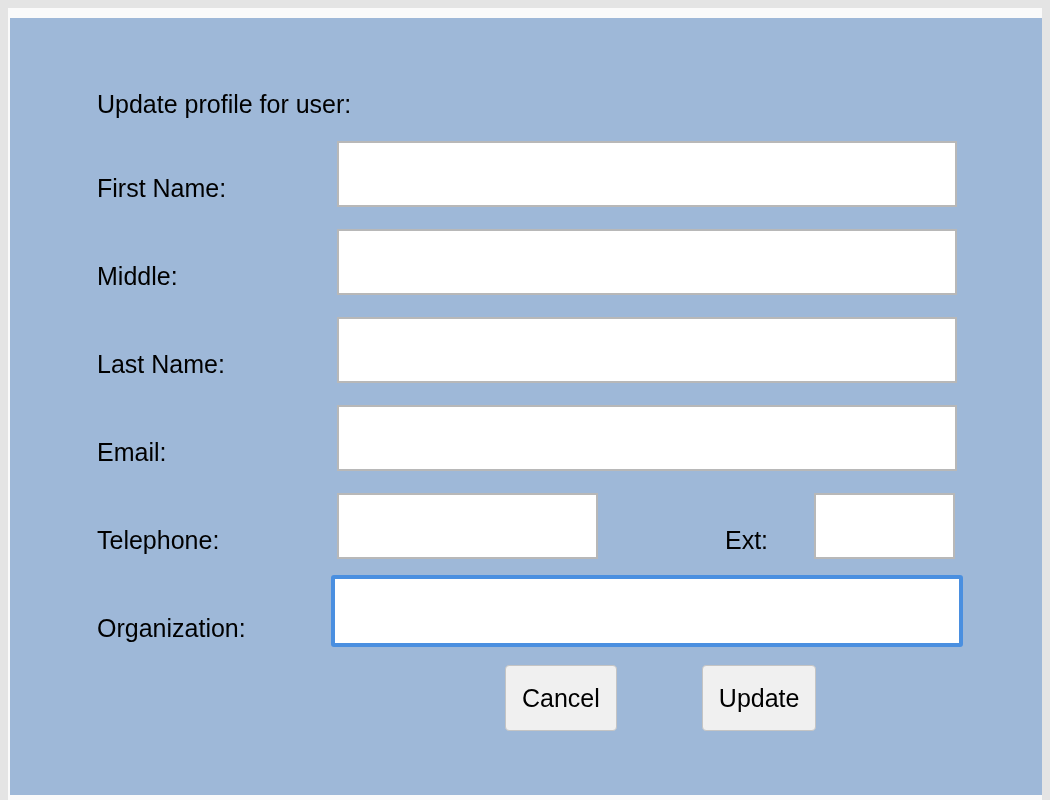 This screenshot has height=800, width=1050. Describe the element at coordinates (224, 104) in the screenshot. I see `form-title: Update profile for user:` at that location.